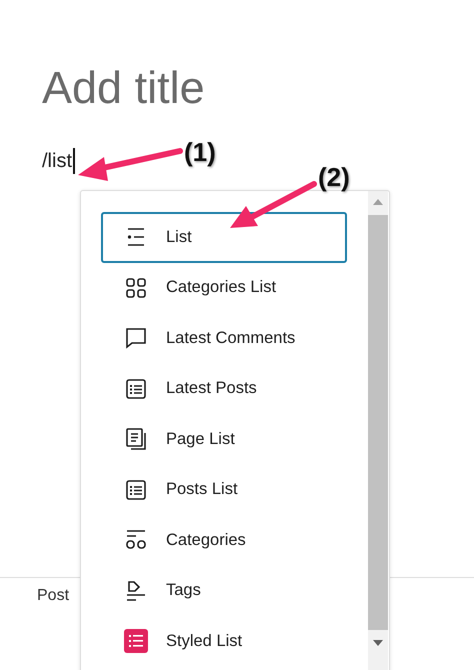 This screenshot has width=474, height=670. I want to click on block-option: List, so click(224, 237).